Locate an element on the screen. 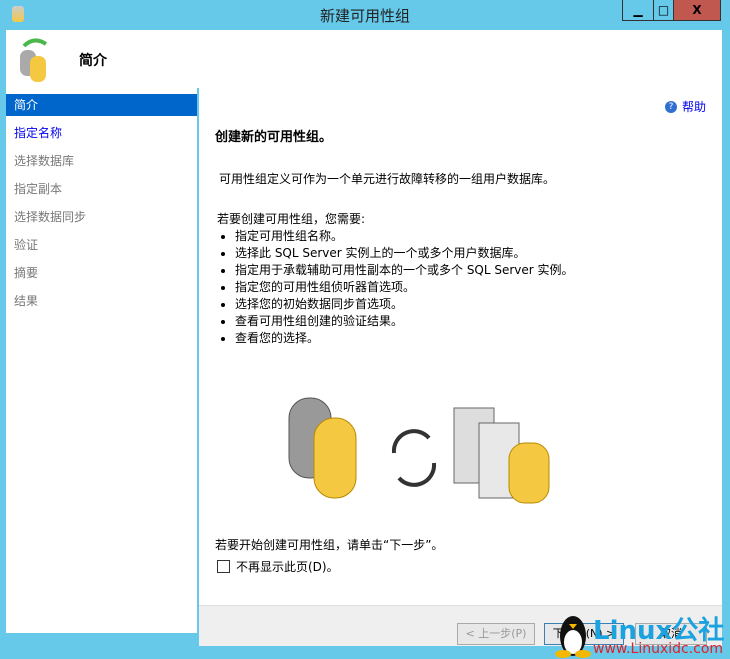 The image size is (730, 659). nav-item-sync: 选择数据同步 is located at coordinates (50, 217).